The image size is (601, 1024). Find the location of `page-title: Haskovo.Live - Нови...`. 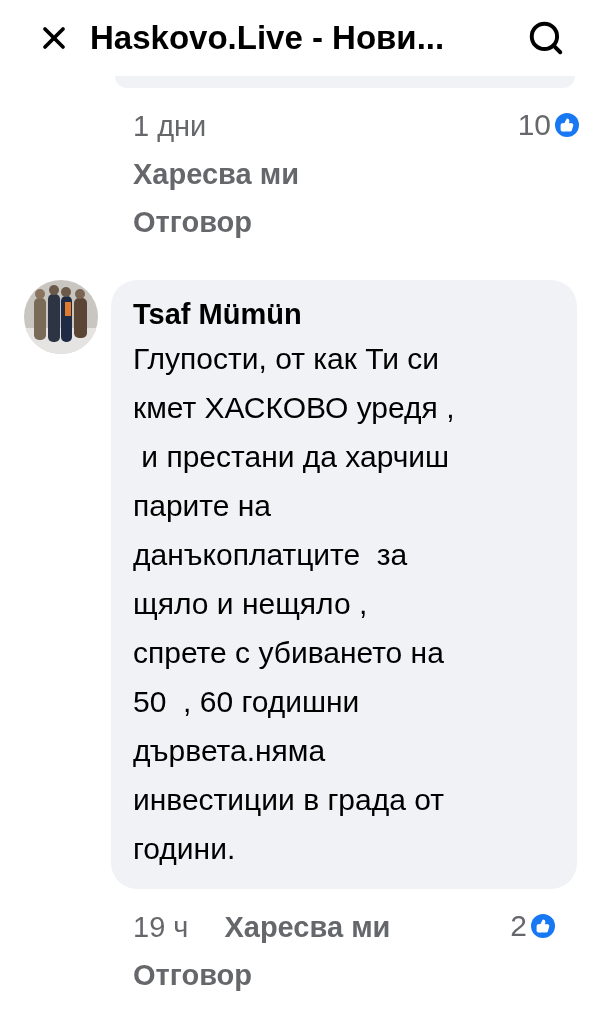

page-title: Haskovo.Live - Нови... is located at coordinates (268, 38).